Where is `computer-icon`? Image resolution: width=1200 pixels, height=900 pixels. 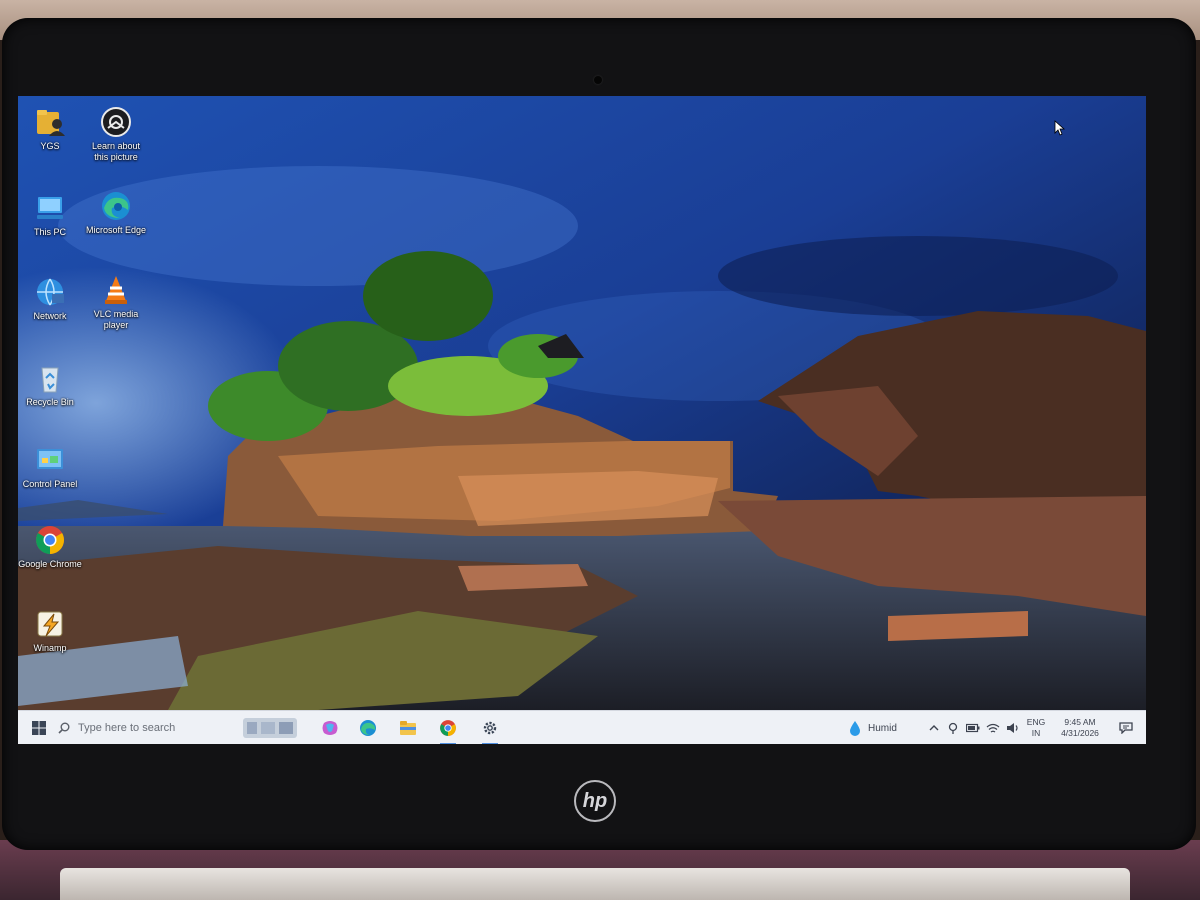 computer-icon is located at coordinates (50, 208).